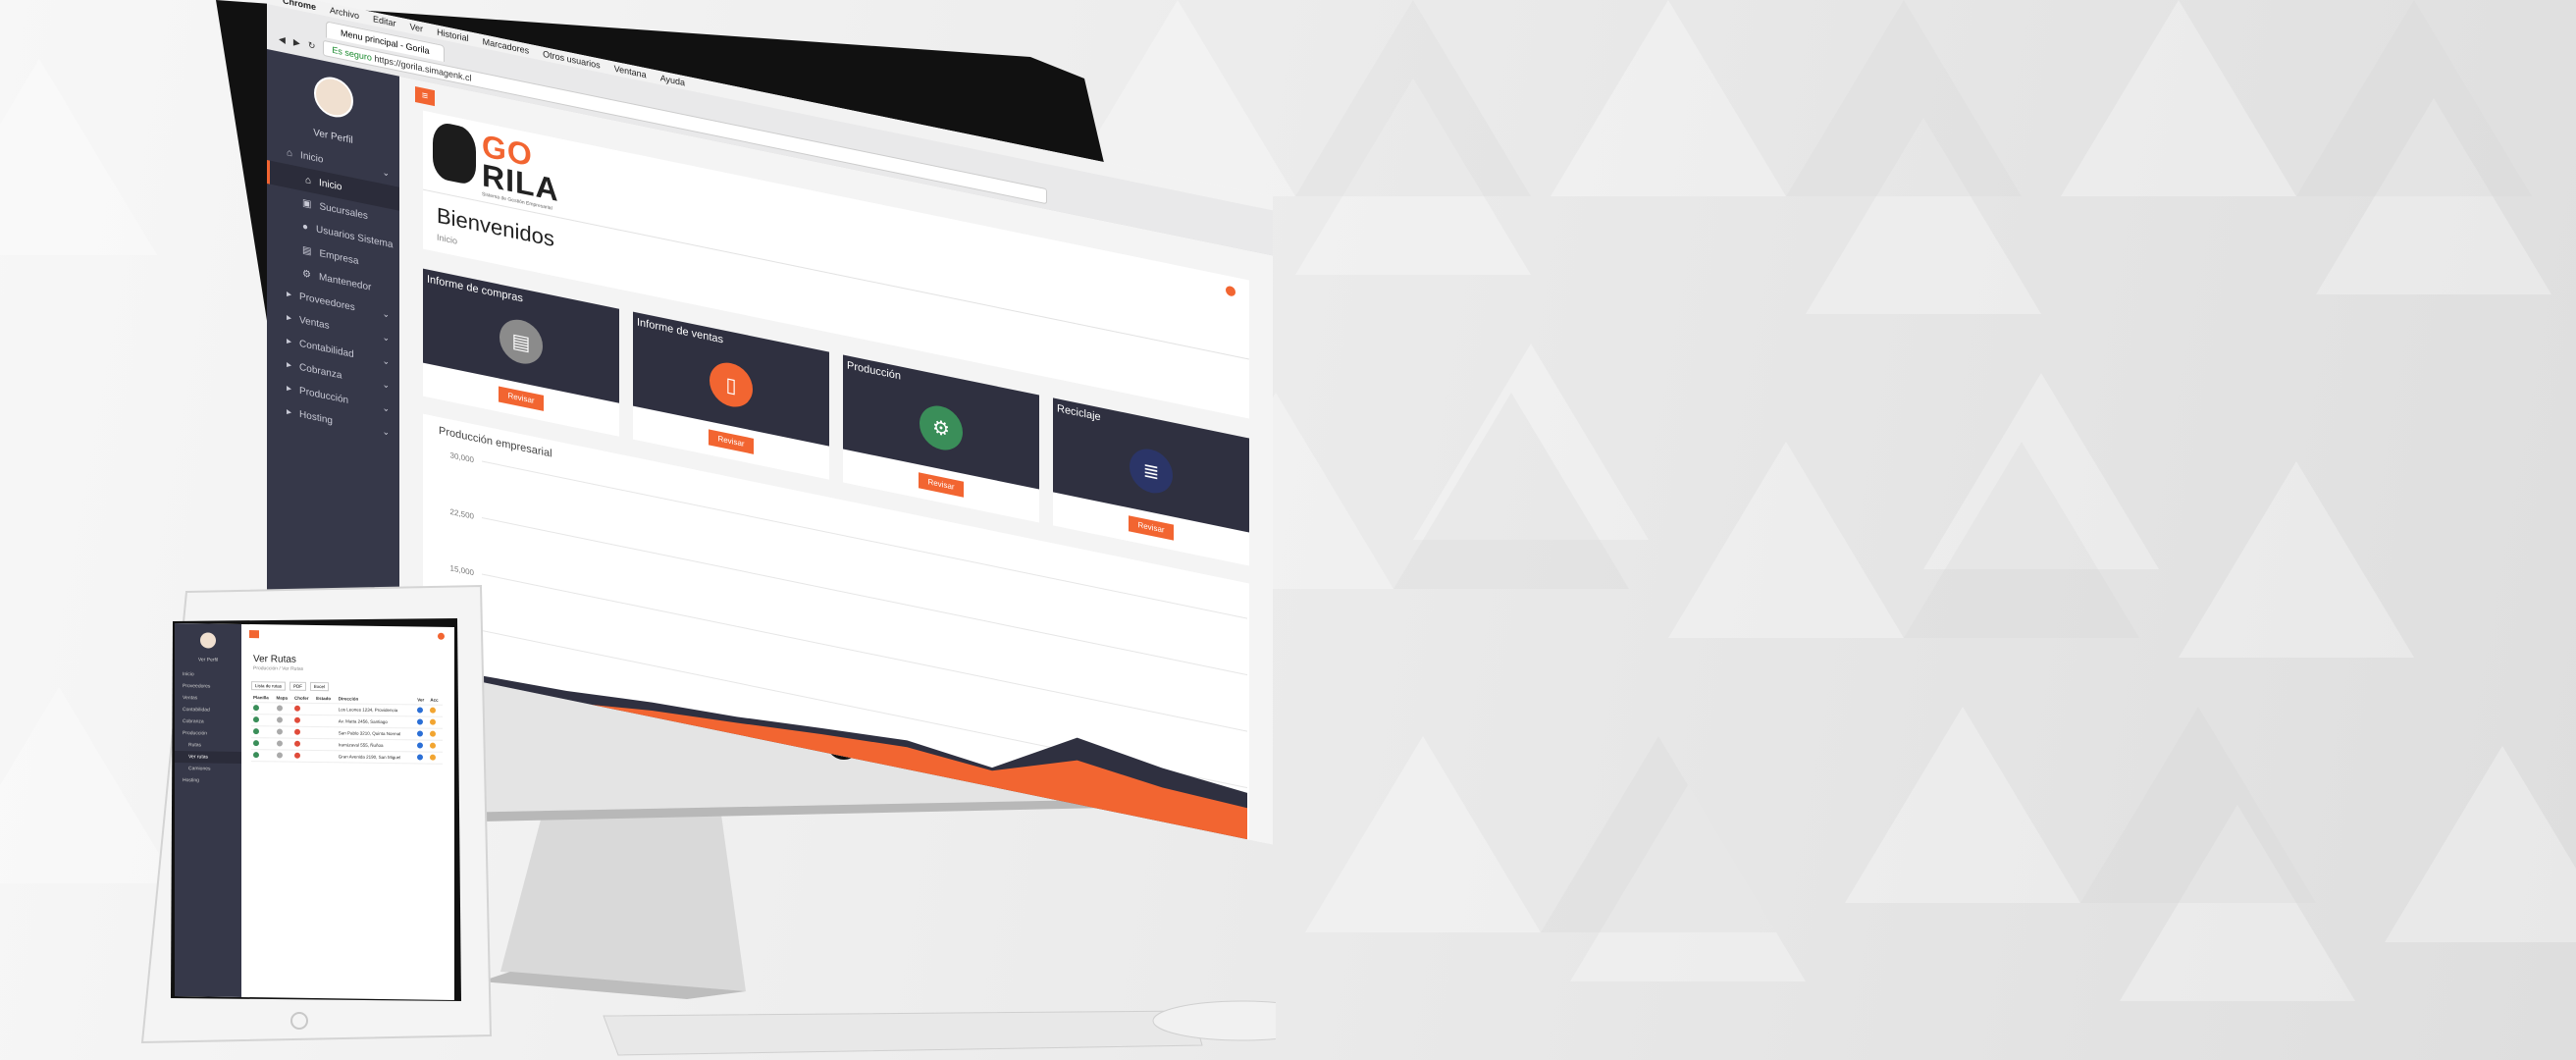 The image size is (2576, 1060). Describe the element at coordinates (263, 698) in the screenshot. I see `column-header: Planilla` at that location.